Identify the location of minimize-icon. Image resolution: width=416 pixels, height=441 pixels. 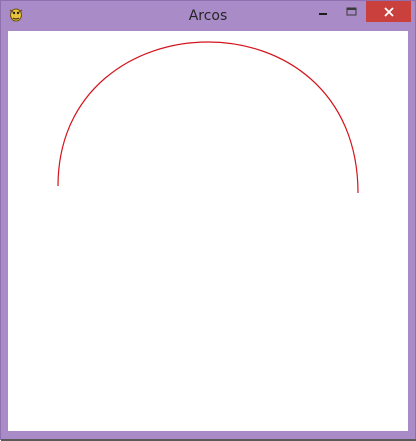
(323, 11).